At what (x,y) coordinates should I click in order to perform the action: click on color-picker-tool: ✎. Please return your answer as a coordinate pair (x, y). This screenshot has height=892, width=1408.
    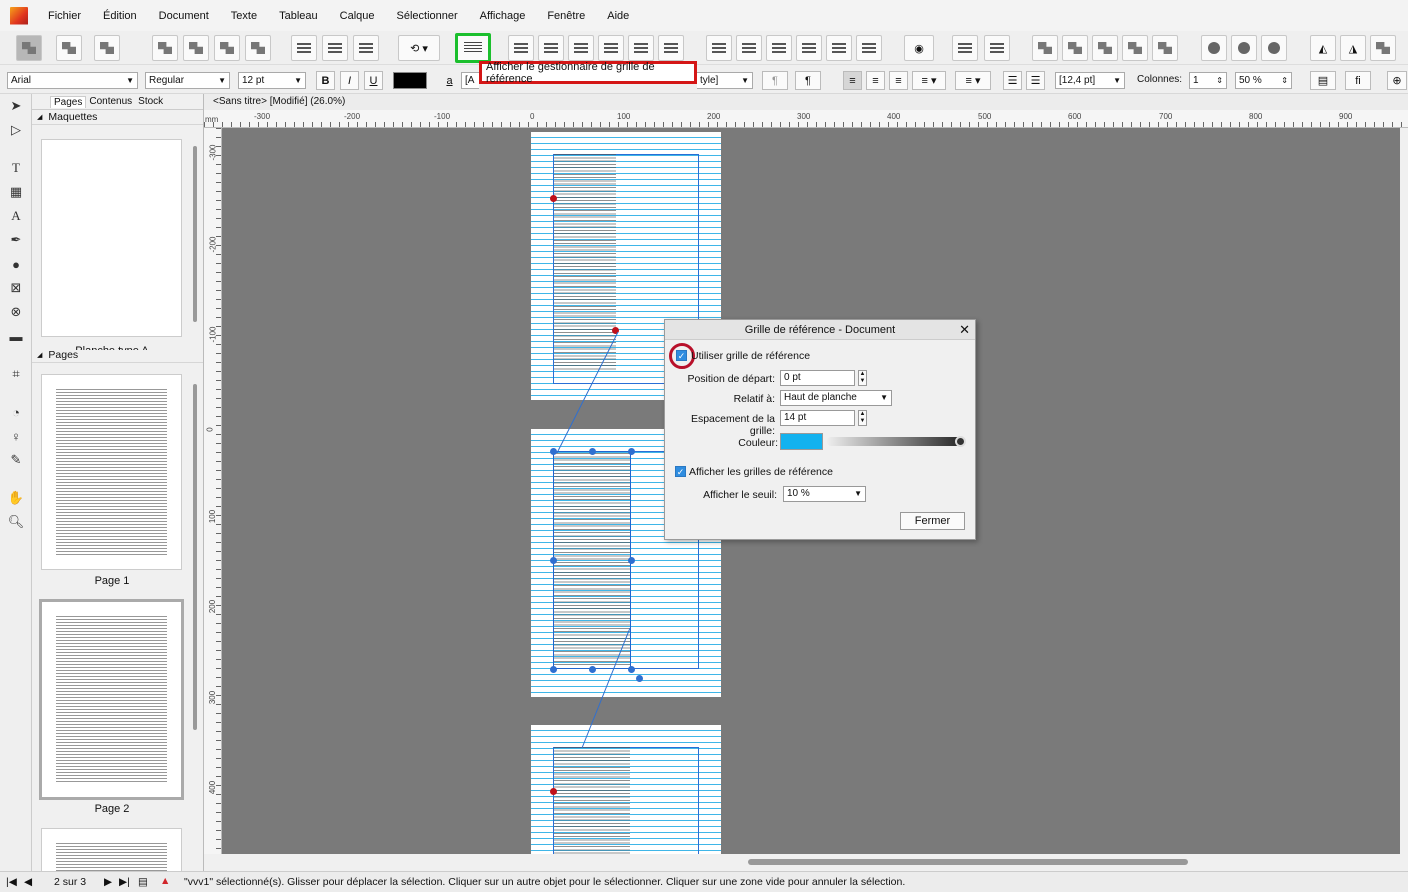
    Looking at the image, I should click on (16, 460).